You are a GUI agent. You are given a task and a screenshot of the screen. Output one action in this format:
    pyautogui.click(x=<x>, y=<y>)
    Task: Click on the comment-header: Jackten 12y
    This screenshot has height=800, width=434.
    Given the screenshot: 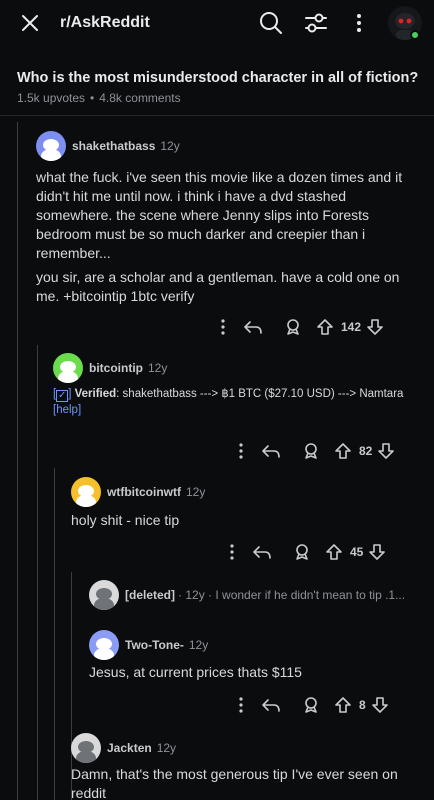 What is the action you would take?
    pyautogui.click(x=123, y=748)
    